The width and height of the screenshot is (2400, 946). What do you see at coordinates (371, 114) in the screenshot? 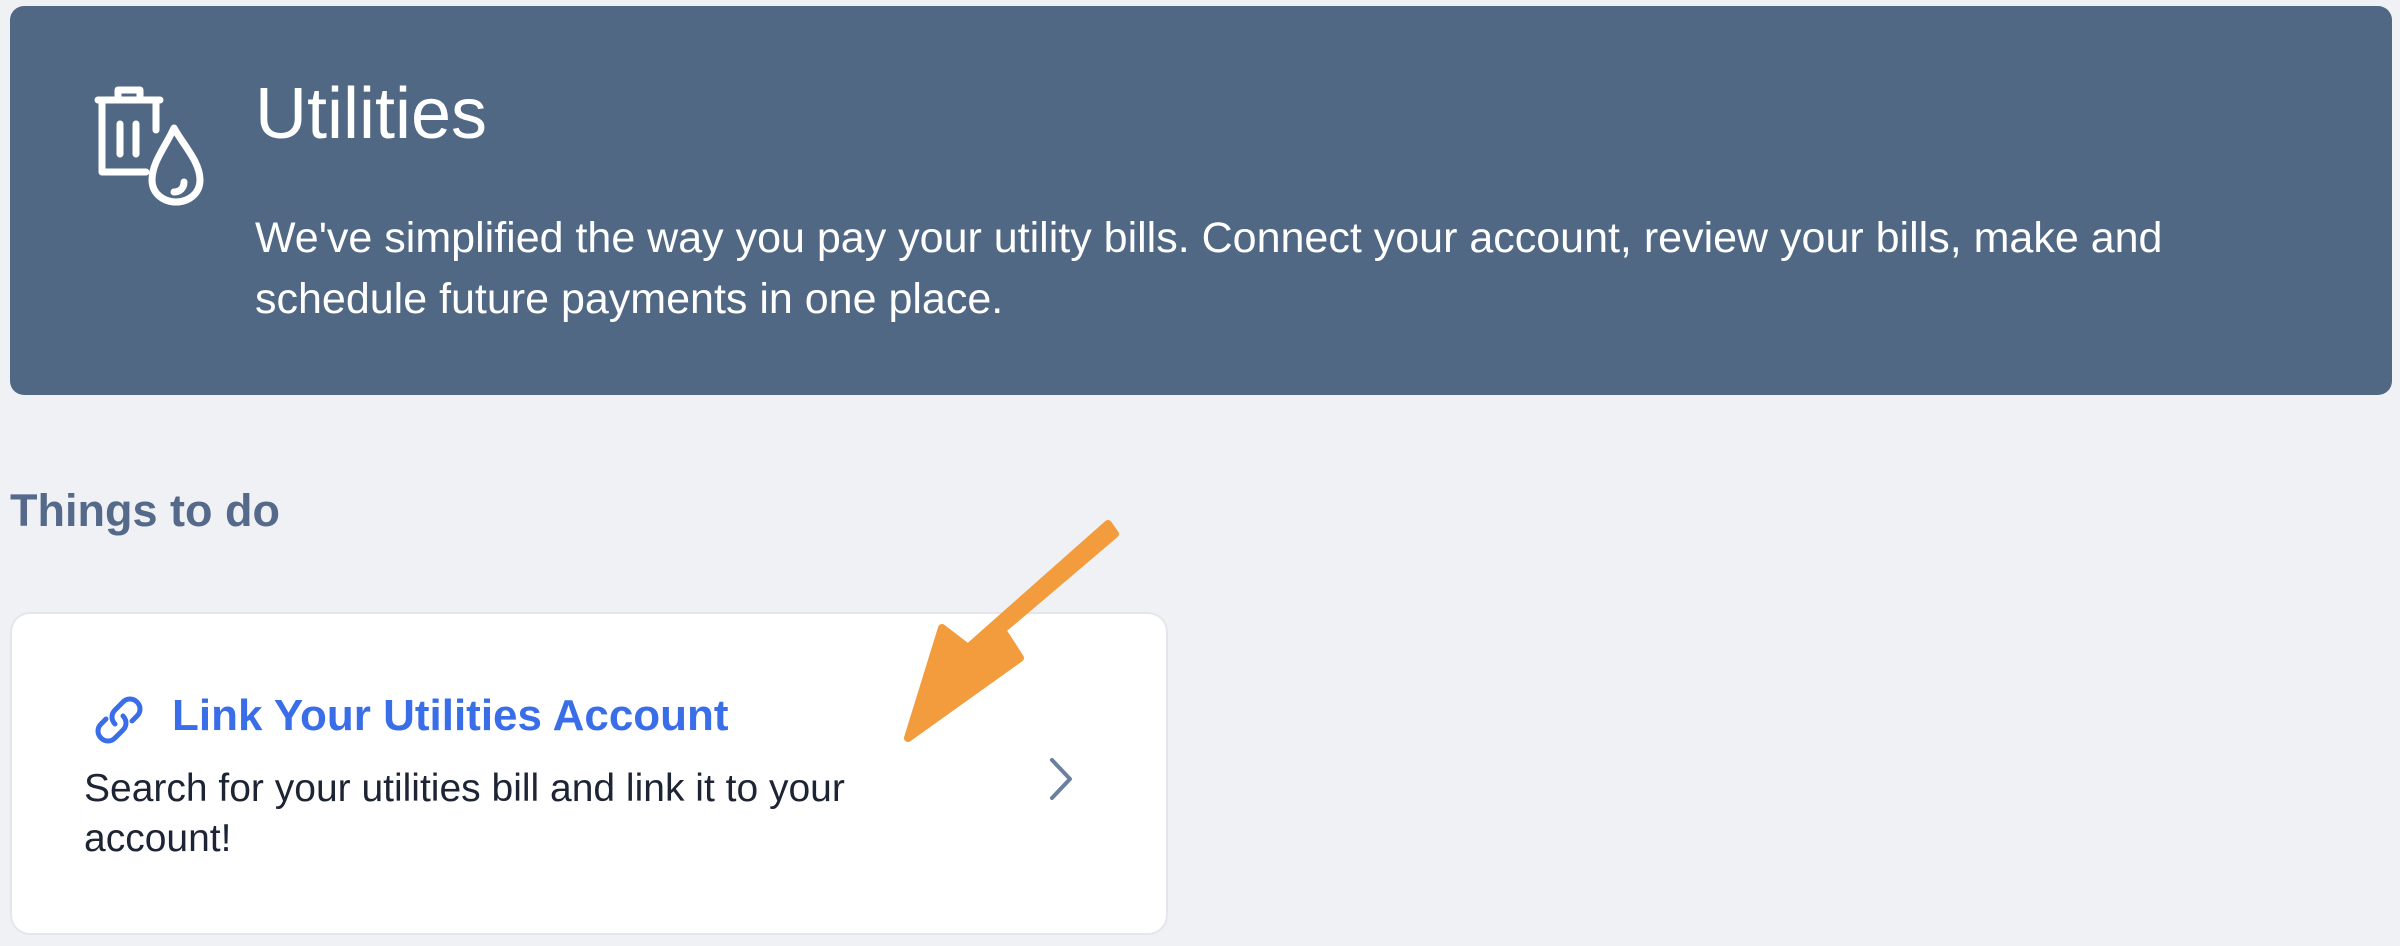
I see `page-title: Utilities` at bounding box center [371, 114].